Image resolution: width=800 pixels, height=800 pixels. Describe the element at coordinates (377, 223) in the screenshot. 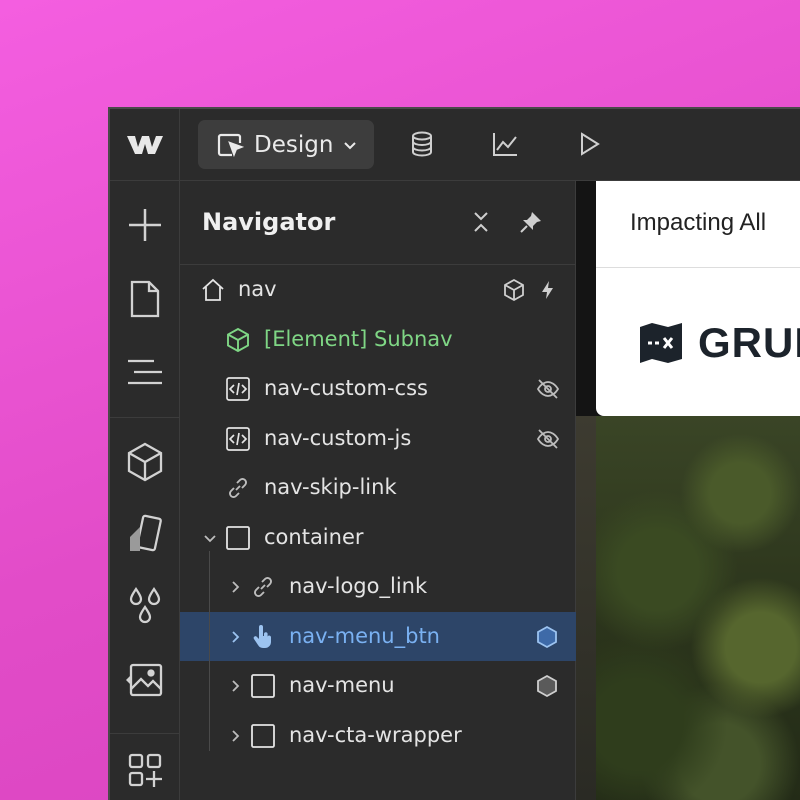

I see `navigator-header: Navigator` at that location.